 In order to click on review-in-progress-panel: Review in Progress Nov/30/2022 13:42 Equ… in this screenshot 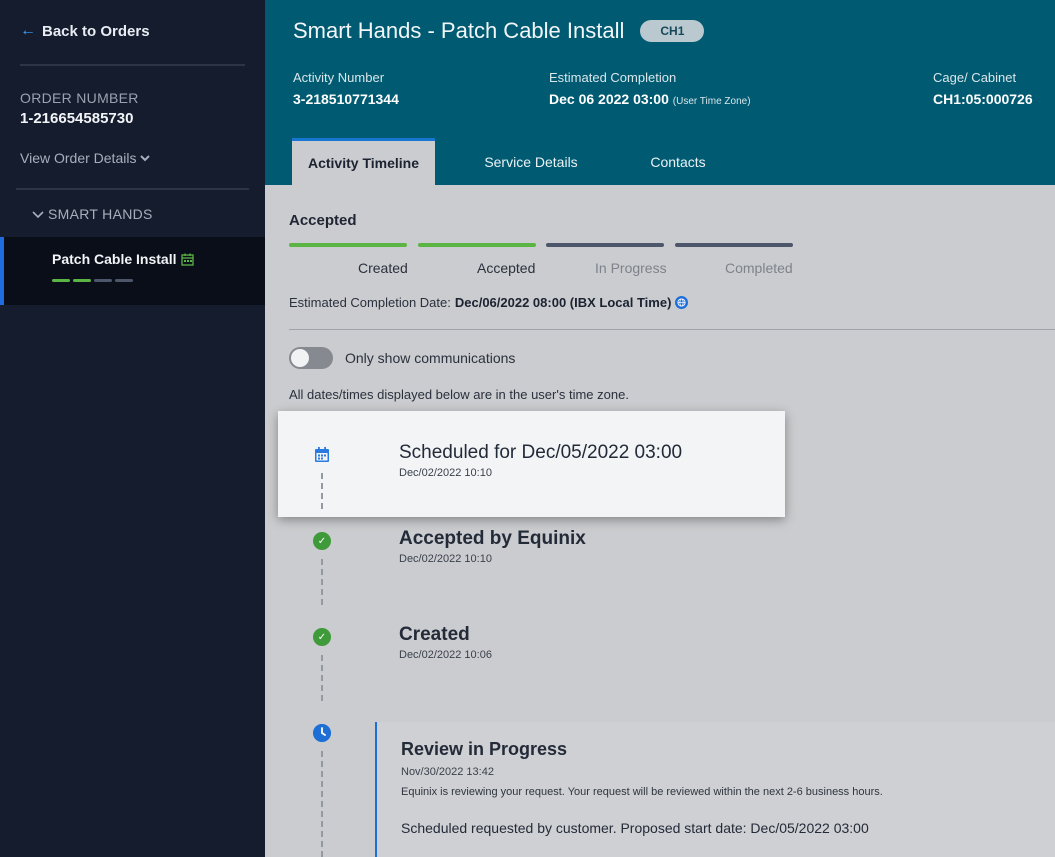, I will do `click(715, 789)`.